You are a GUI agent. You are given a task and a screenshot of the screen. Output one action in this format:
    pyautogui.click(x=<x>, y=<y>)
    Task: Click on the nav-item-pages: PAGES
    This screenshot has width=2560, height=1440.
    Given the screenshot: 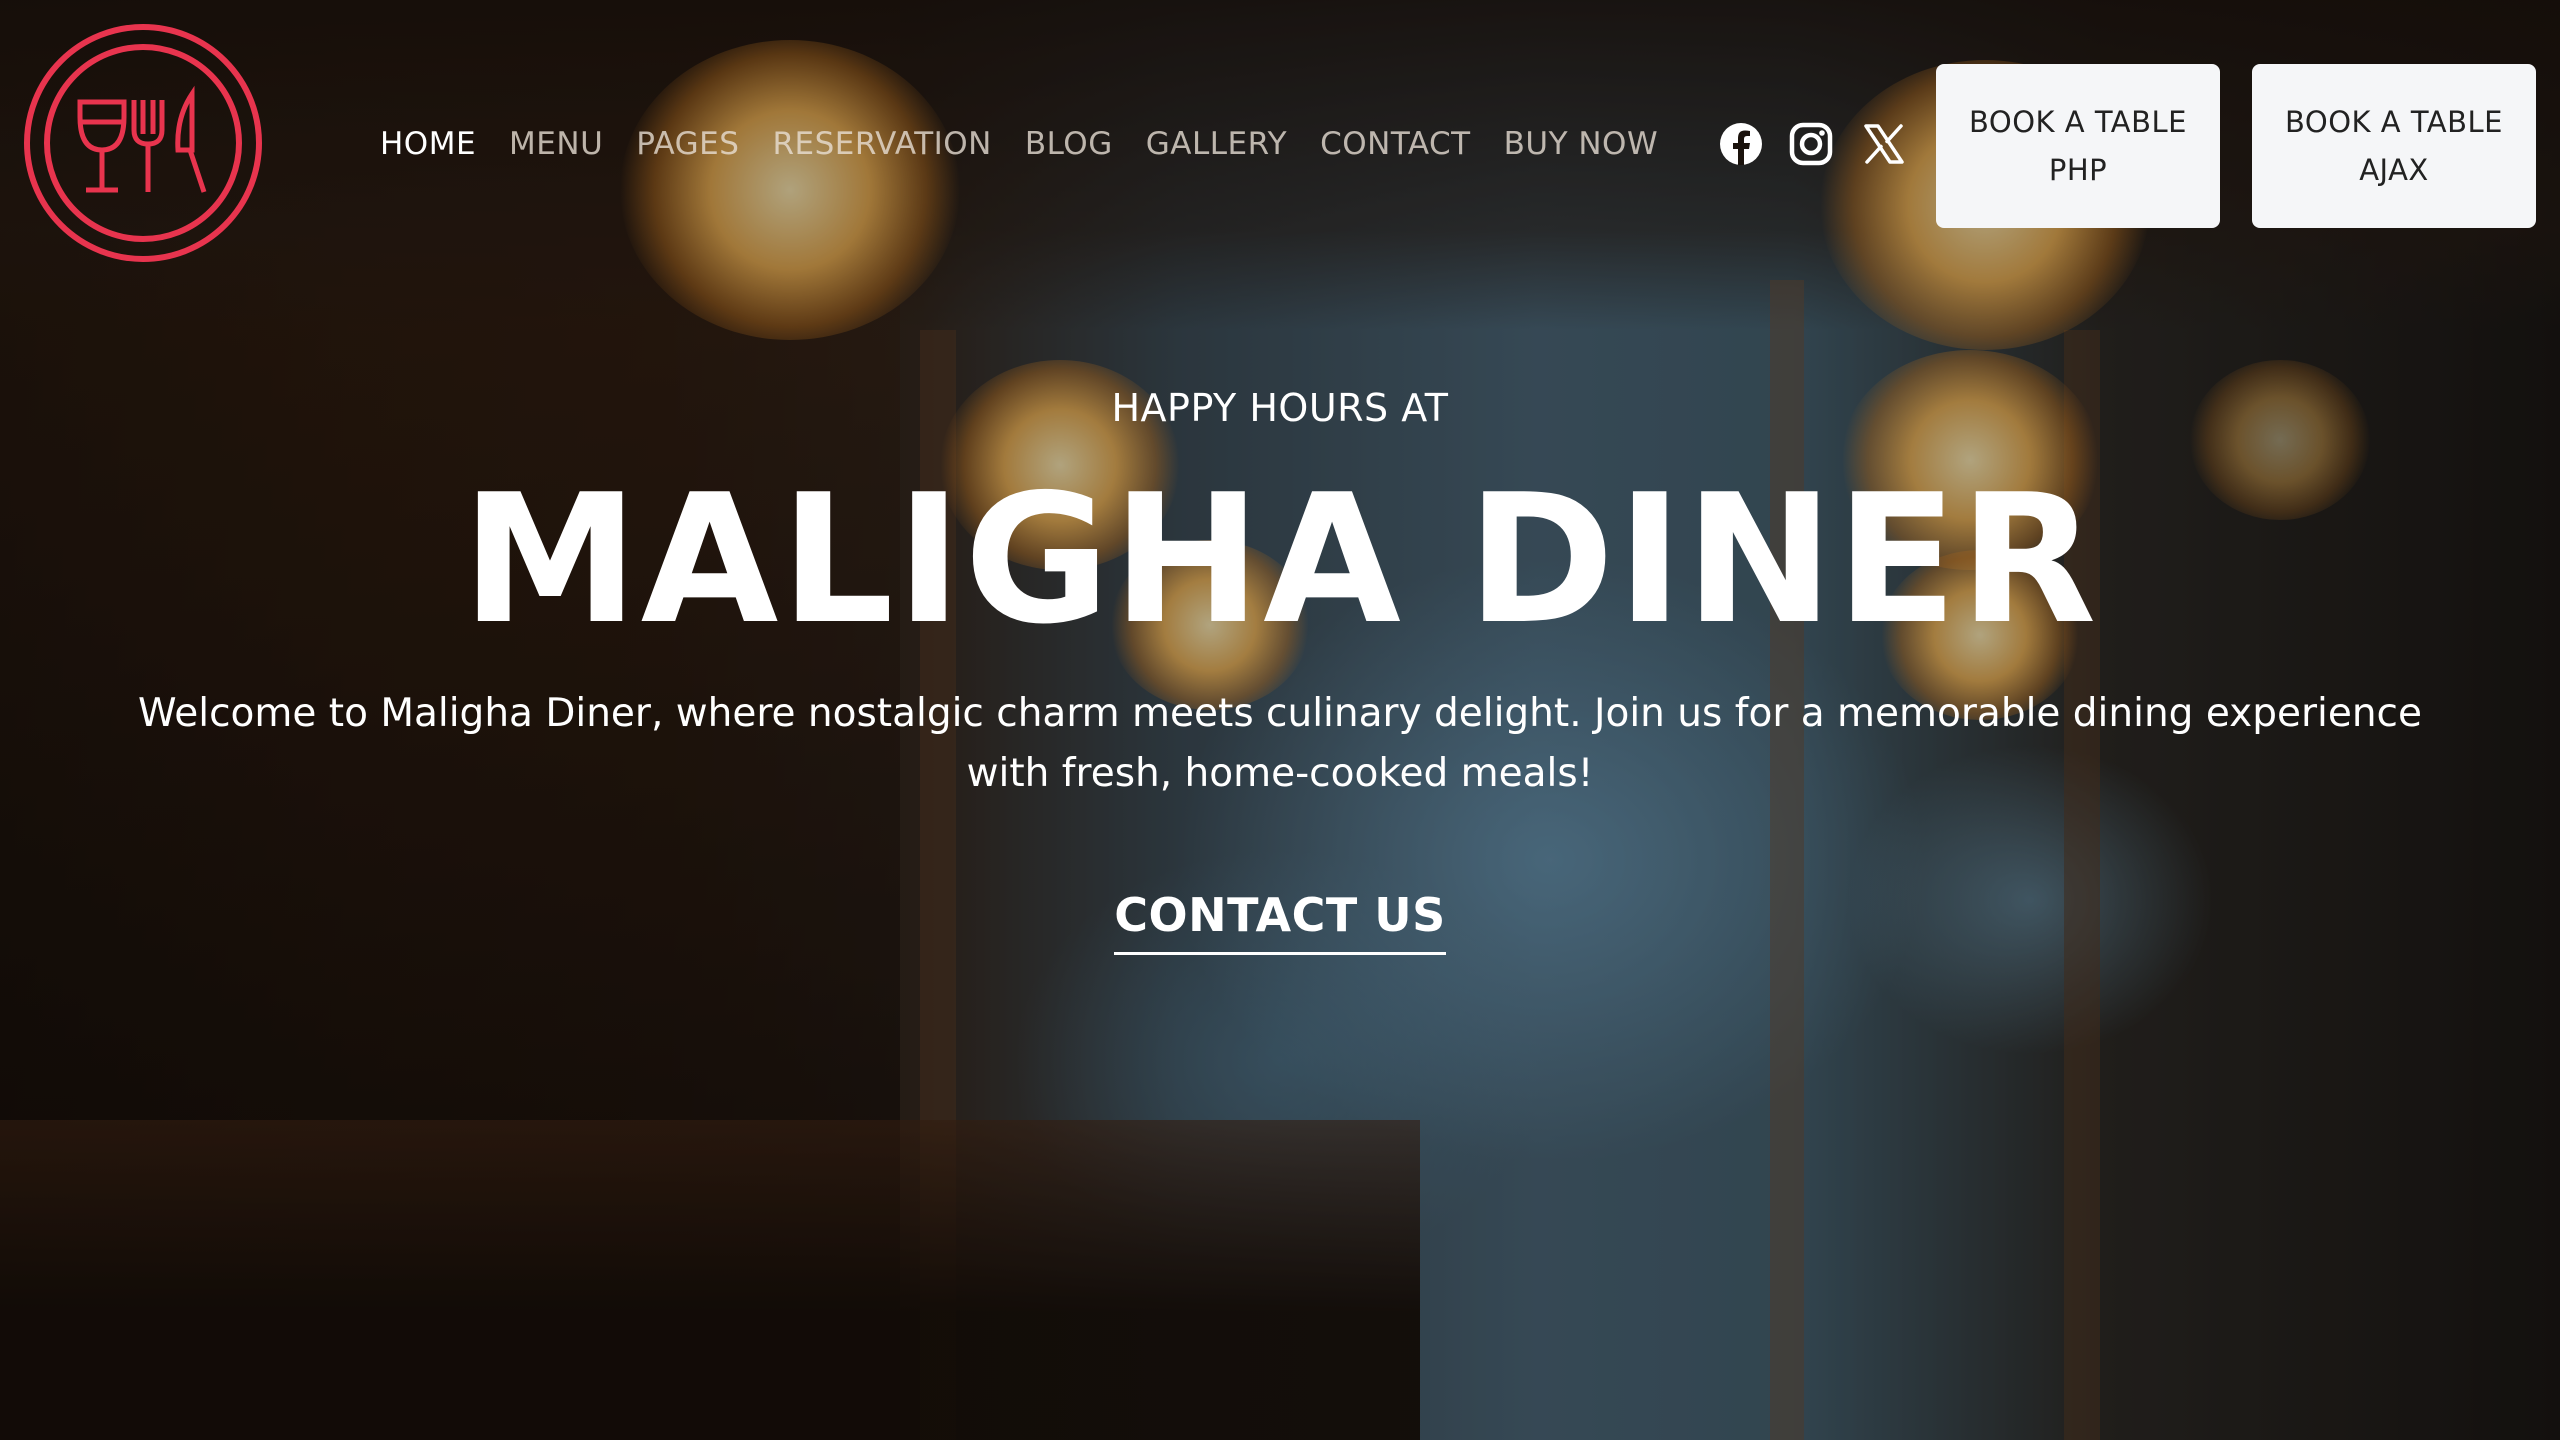 What is the action you would take?
    pyautogui.click(x=687, y=144)
    